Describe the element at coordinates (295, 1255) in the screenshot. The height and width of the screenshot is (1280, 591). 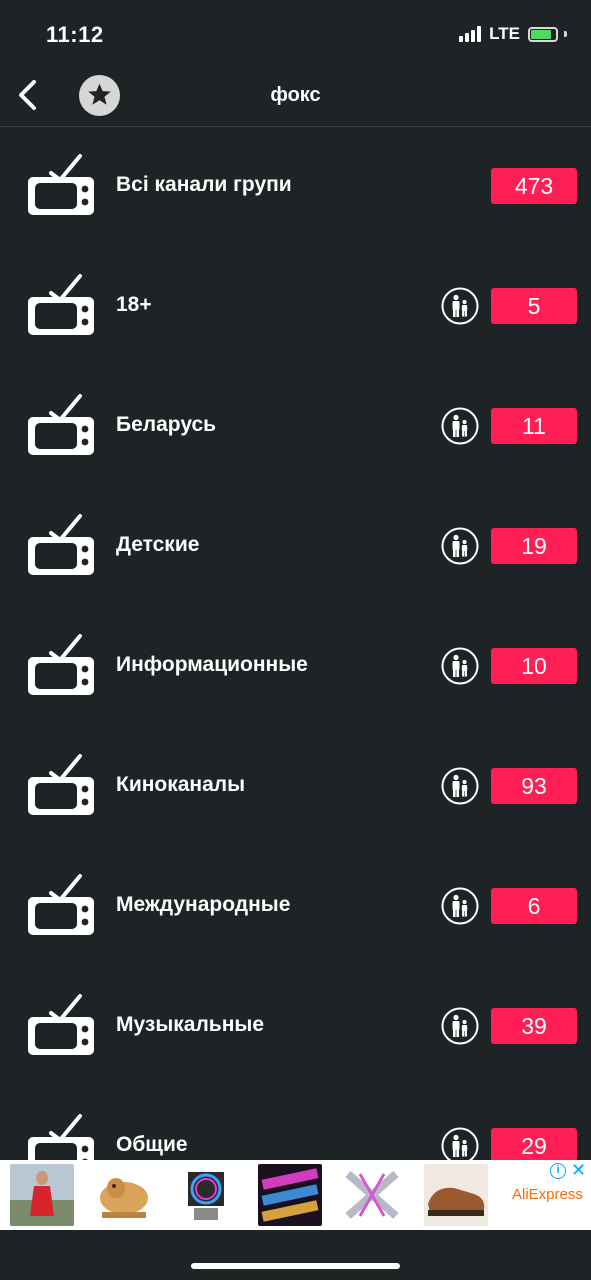
I see `bottom-safe-area` at that location.